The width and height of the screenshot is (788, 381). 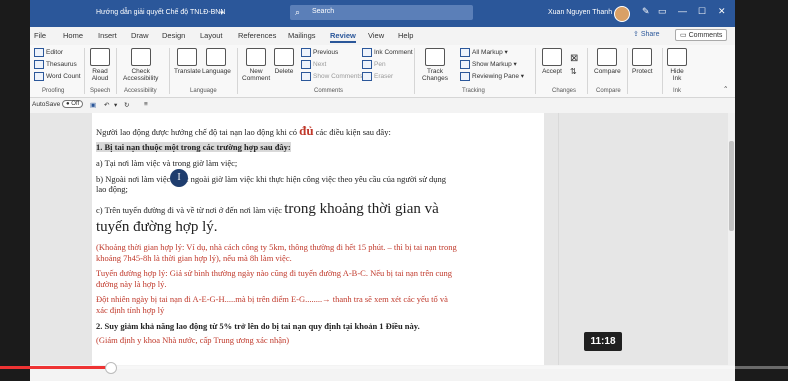 I want to click on customize-toolbar-icon: ≡, so click(x=146, y=104).